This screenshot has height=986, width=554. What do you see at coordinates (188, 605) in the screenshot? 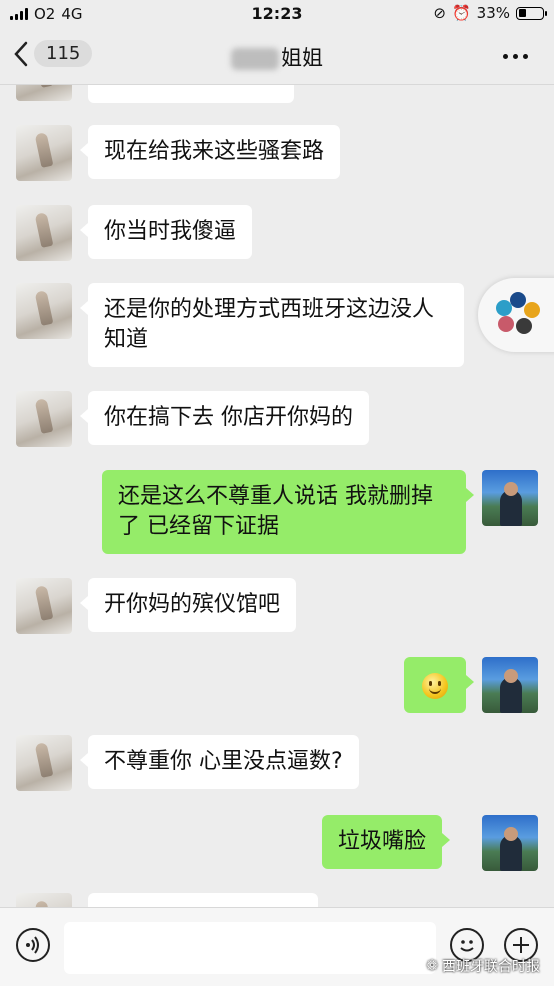
I see `message-bubble: 开你妈的殡仪馆吧` at bounding box center [188, 605].